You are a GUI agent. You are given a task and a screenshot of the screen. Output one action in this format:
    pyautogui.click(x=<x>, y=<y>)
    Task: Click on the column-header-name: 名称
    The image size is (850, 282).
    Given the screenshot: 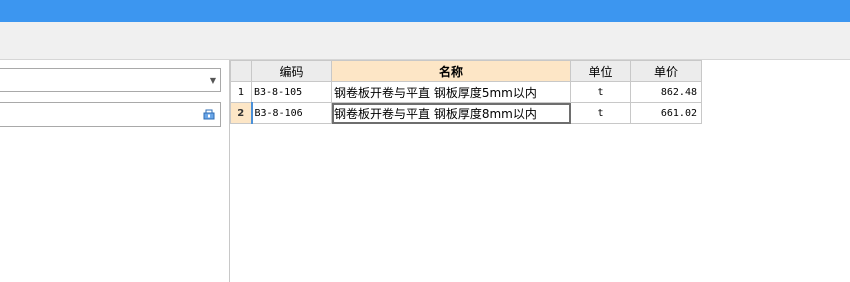 What is the action you would take?
    pyautogui.click(x=451, y=71)
    